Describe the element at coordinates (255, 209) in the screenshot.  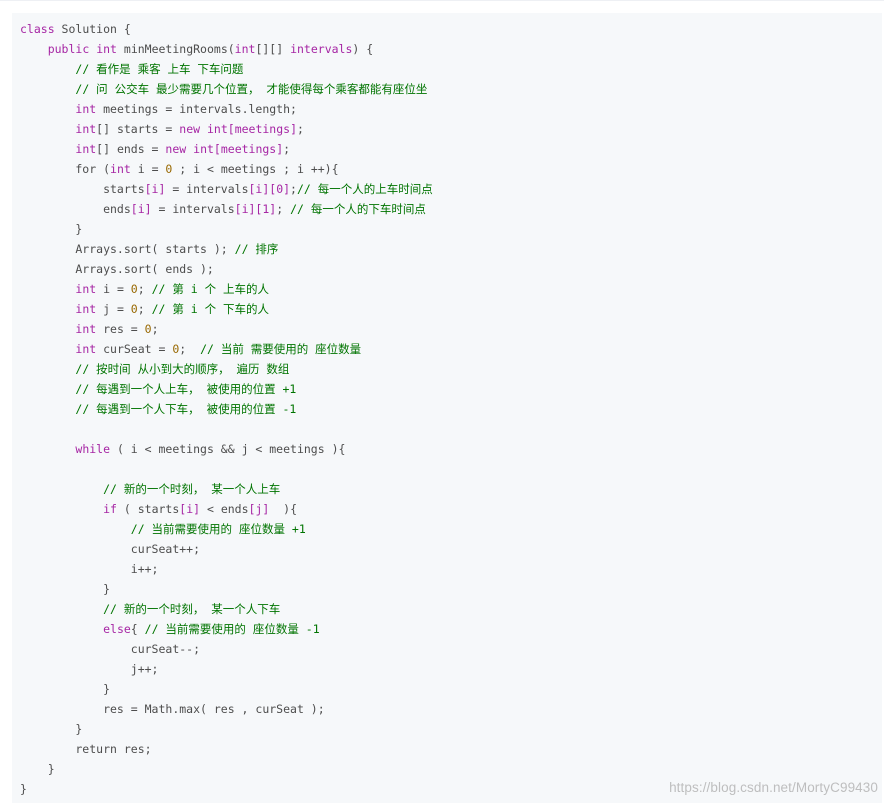
I see `keyword-token: [i][1]` at that location.